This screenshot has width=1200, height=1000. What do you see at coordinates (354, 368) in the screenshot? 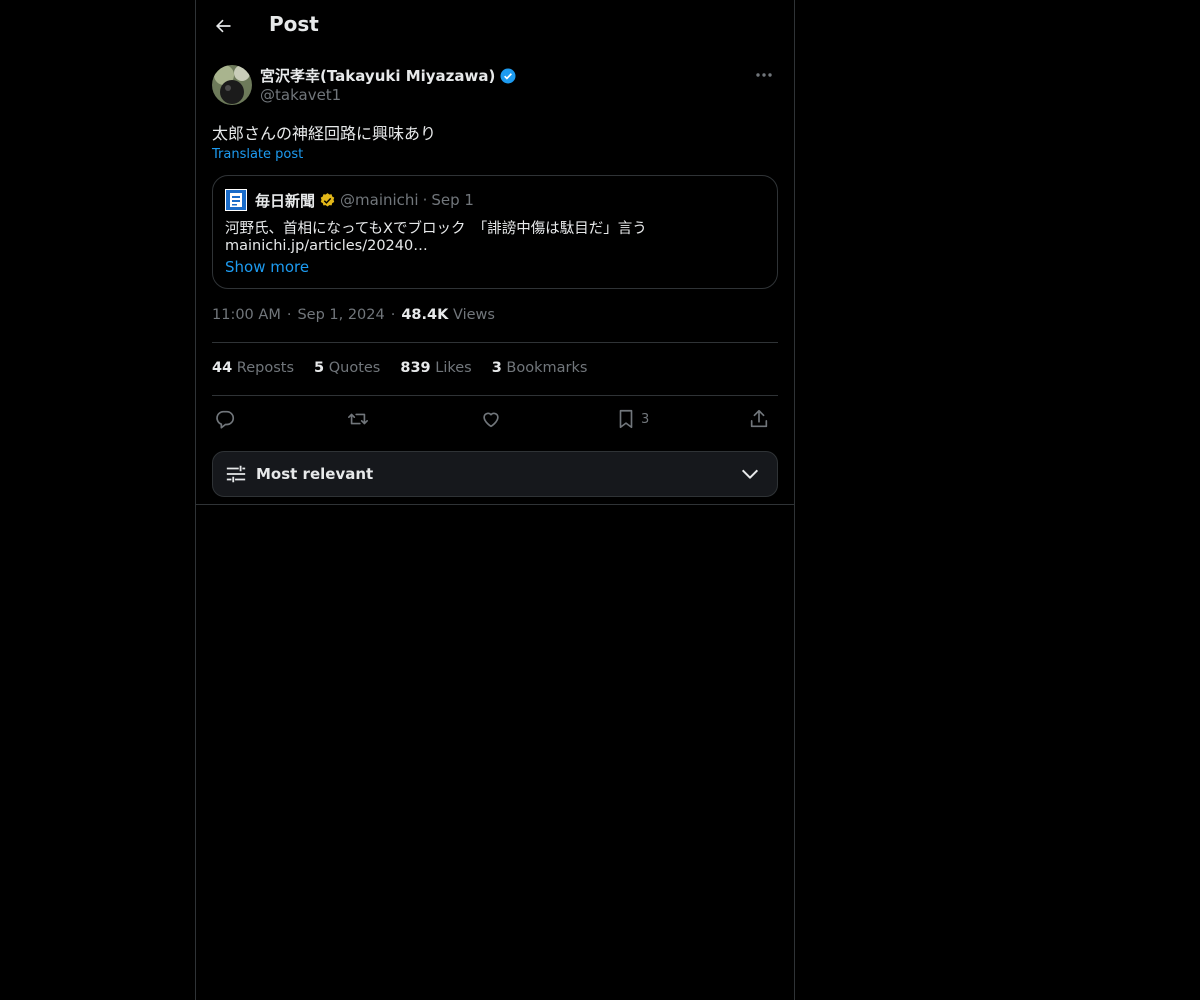
I see `stat-label: Quotes` at bounding box center [354, 368].